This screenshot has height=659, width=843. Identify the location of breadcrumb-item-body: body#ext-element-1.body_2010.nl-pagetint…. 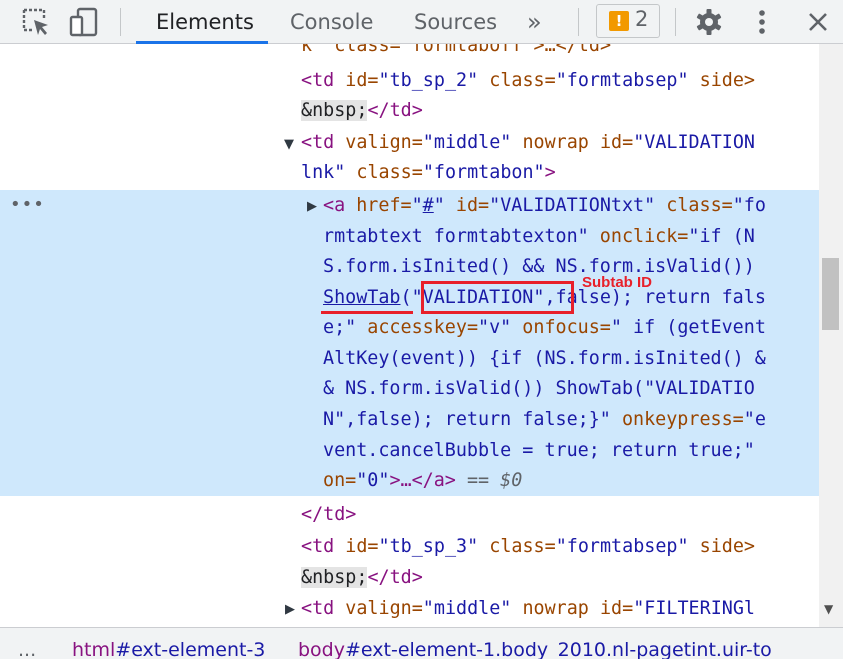
(535, 643).